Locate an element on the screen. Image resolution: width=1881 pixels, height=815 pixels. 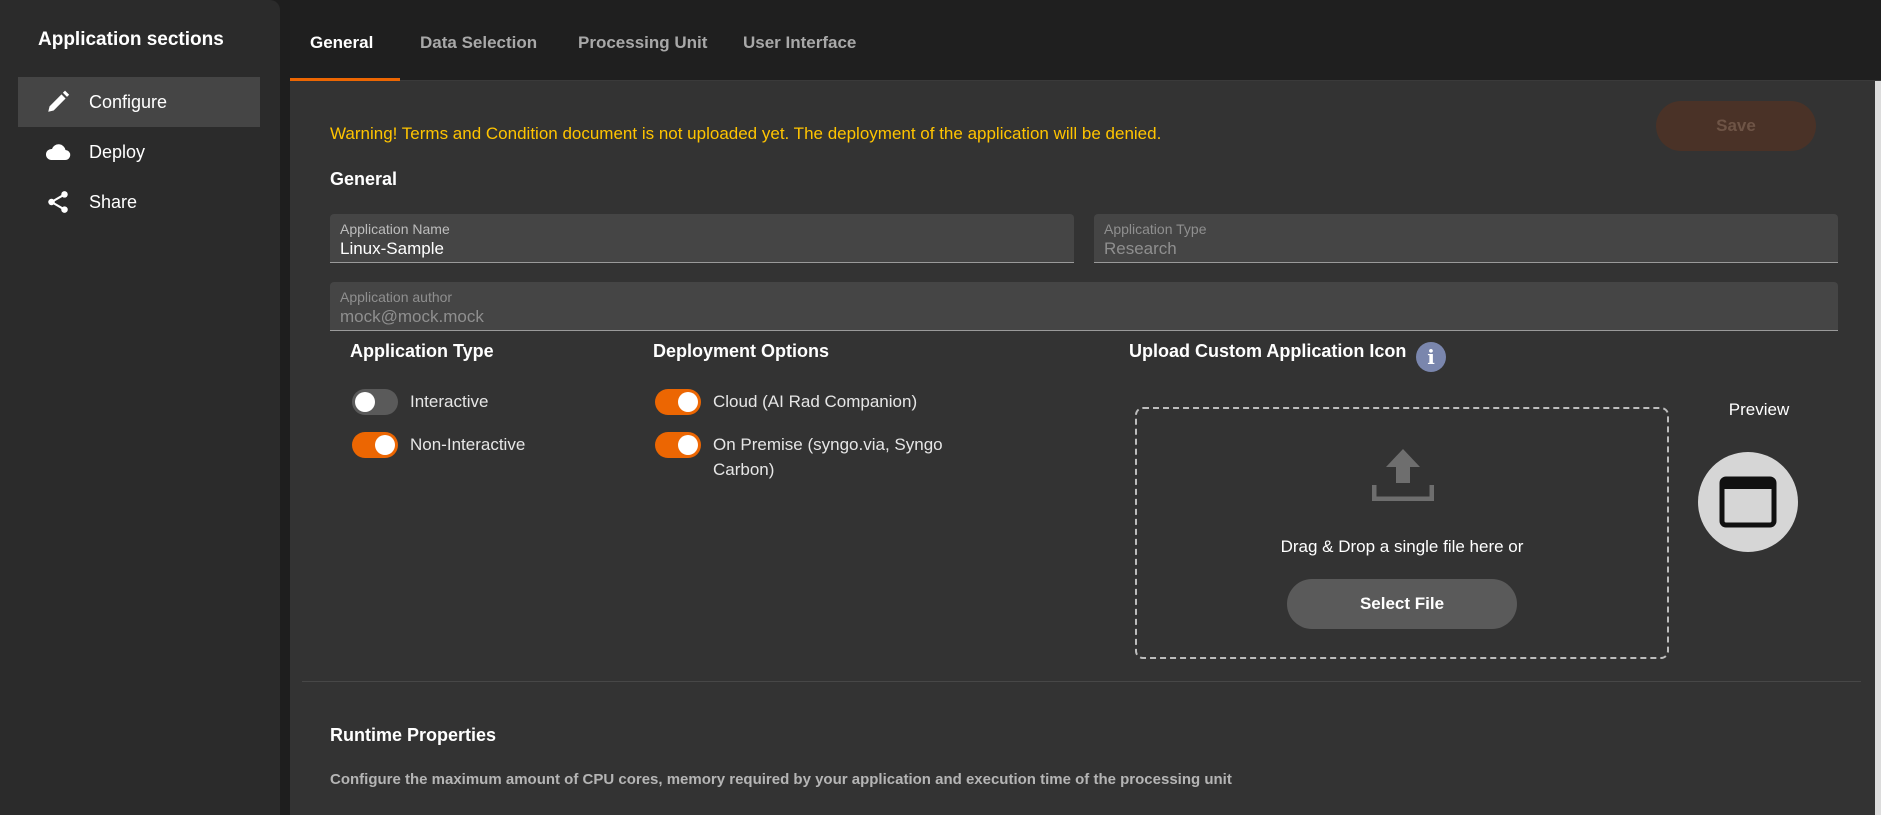
tab-processing-unit: Processing Unit is located at coordinates (642, 43).